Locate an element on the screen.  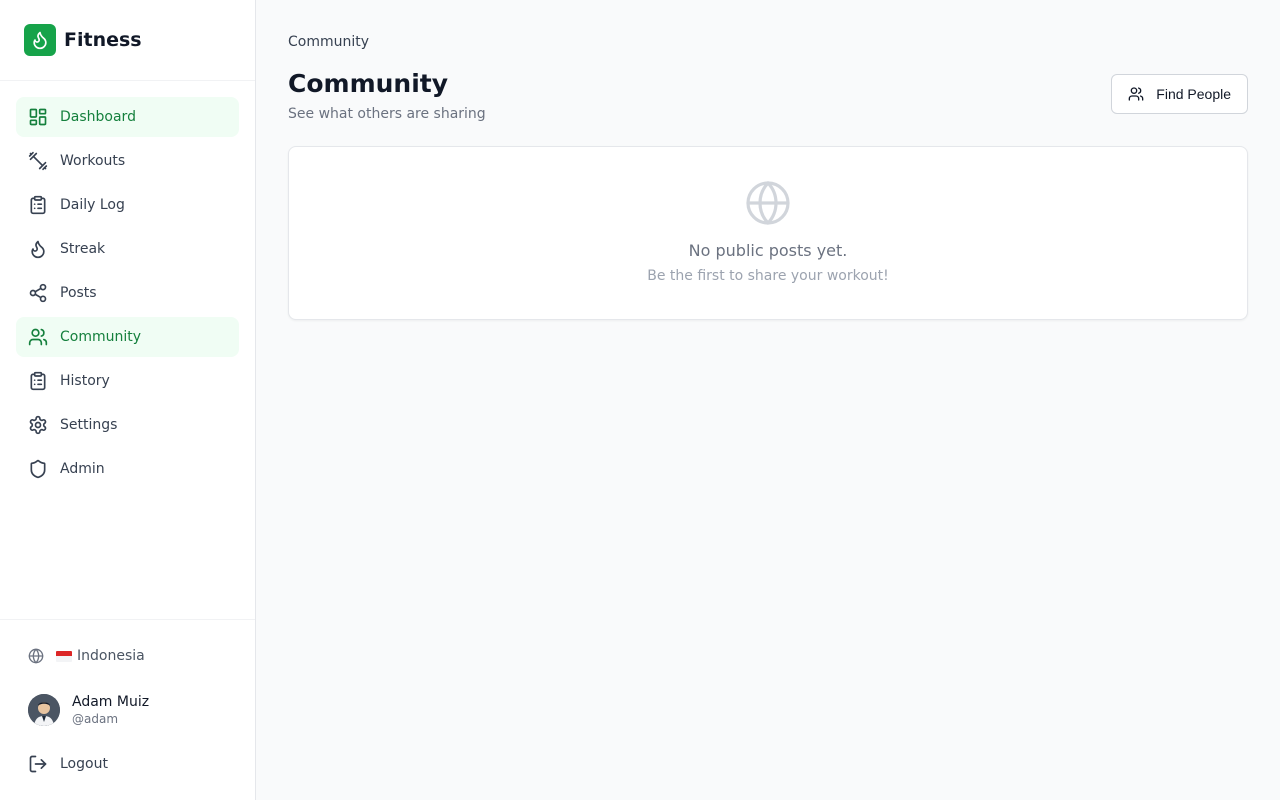
sidebar-item-label: Dashboard is located at coordinates (98, 117).